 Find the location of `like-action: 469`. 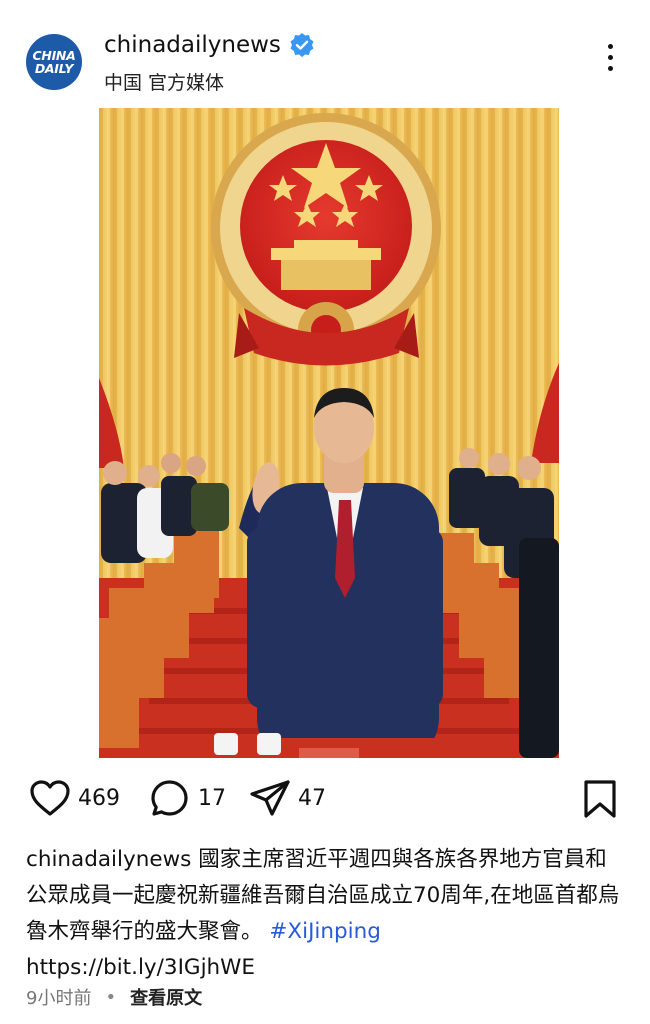

like-action: 469 is located at coordinates (74, 798).